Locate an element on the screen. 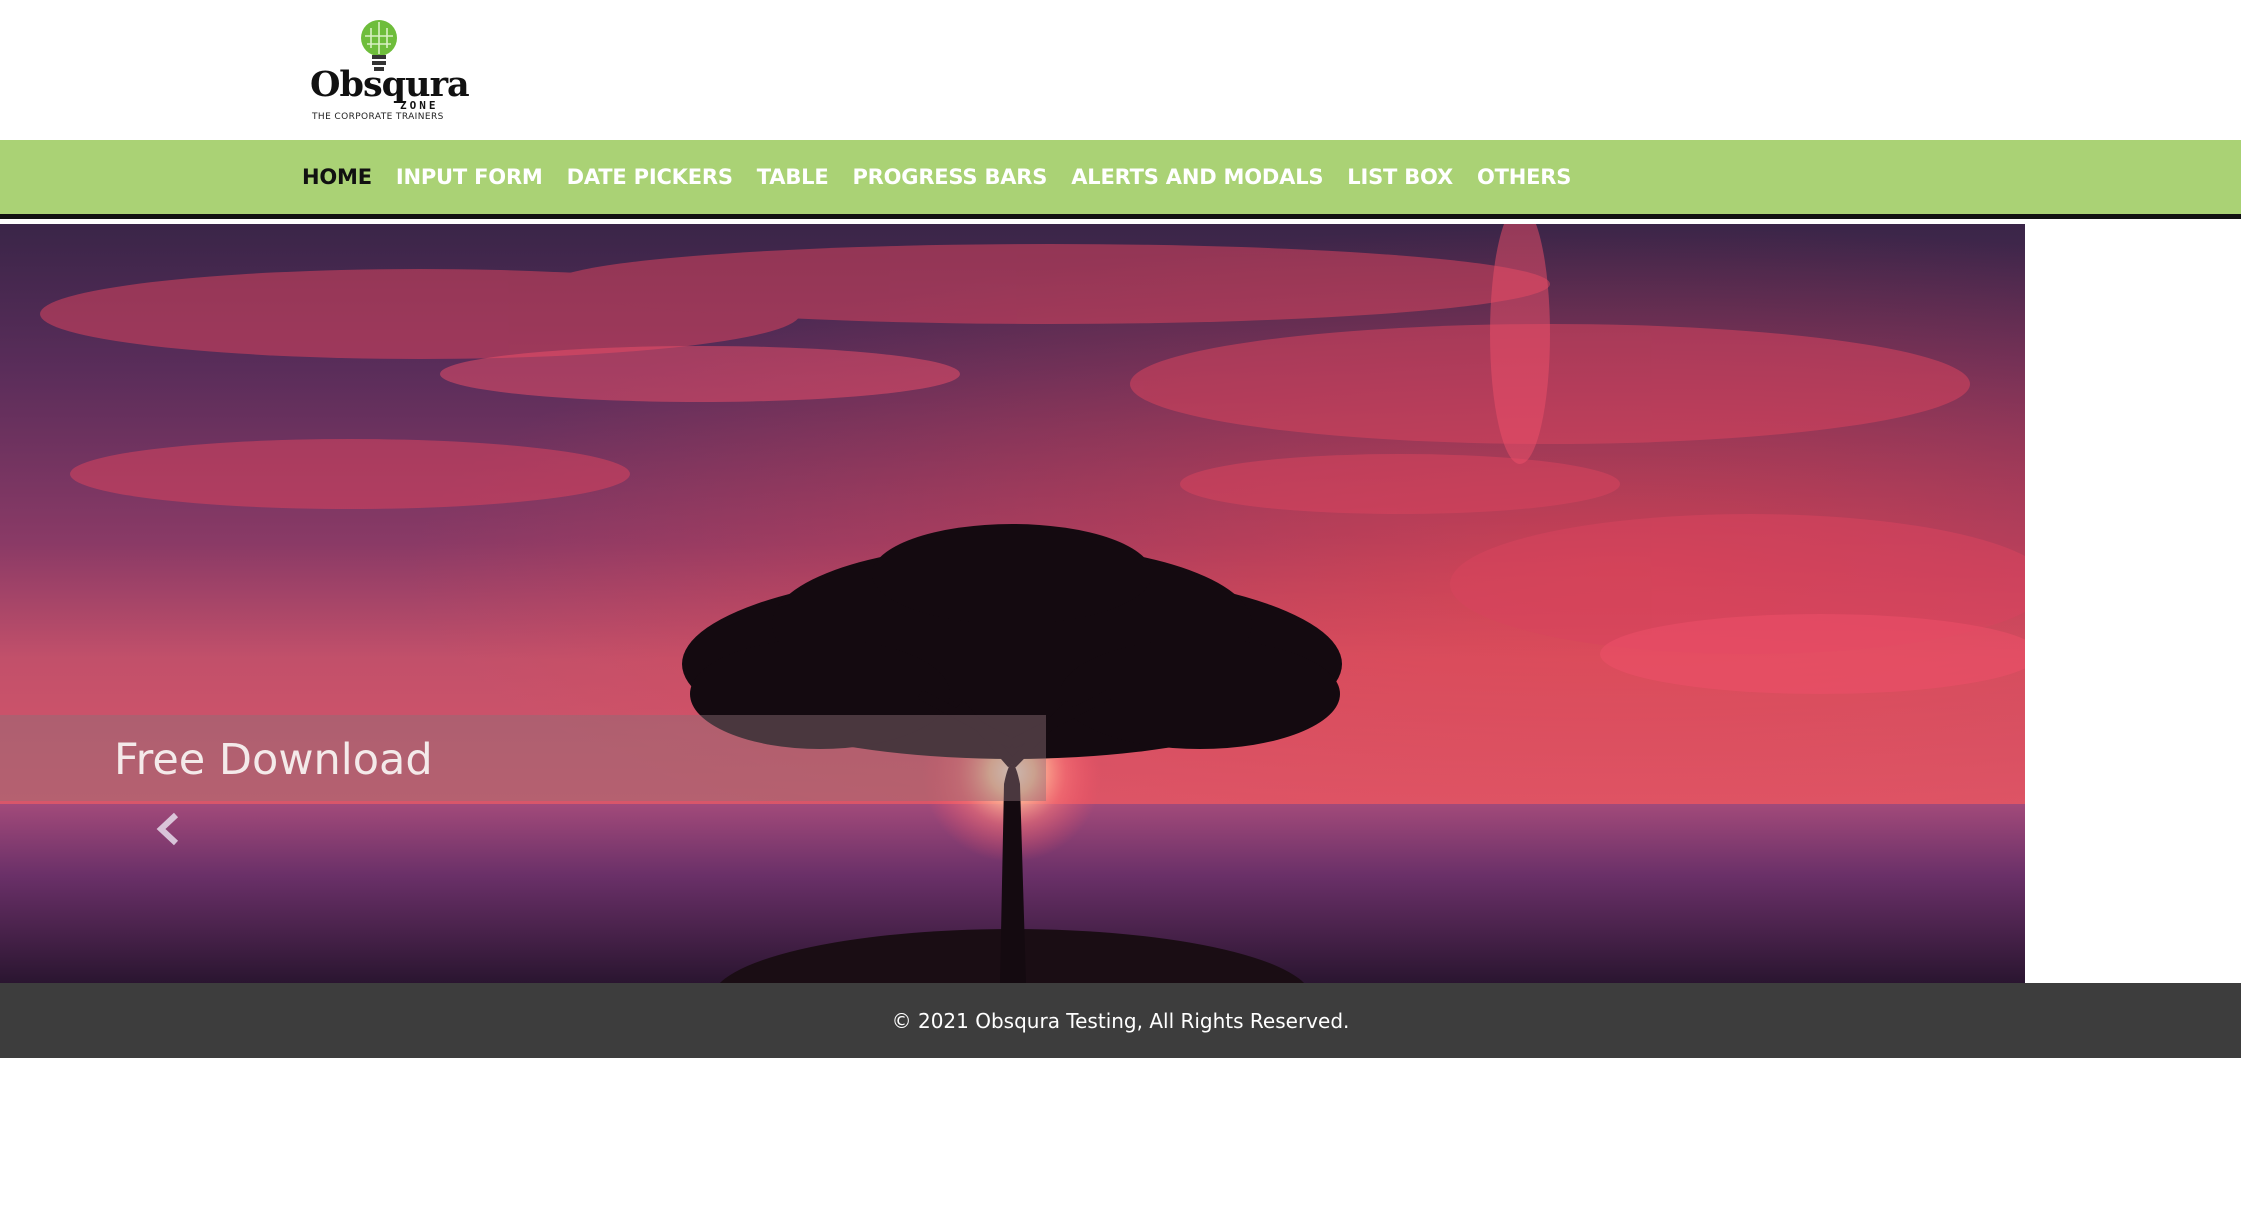 This screenshot has width=2241, height=1224. nav-item-alerts-and-modals: ALERTS AND MODALS is located at coordinates (1197, 177).